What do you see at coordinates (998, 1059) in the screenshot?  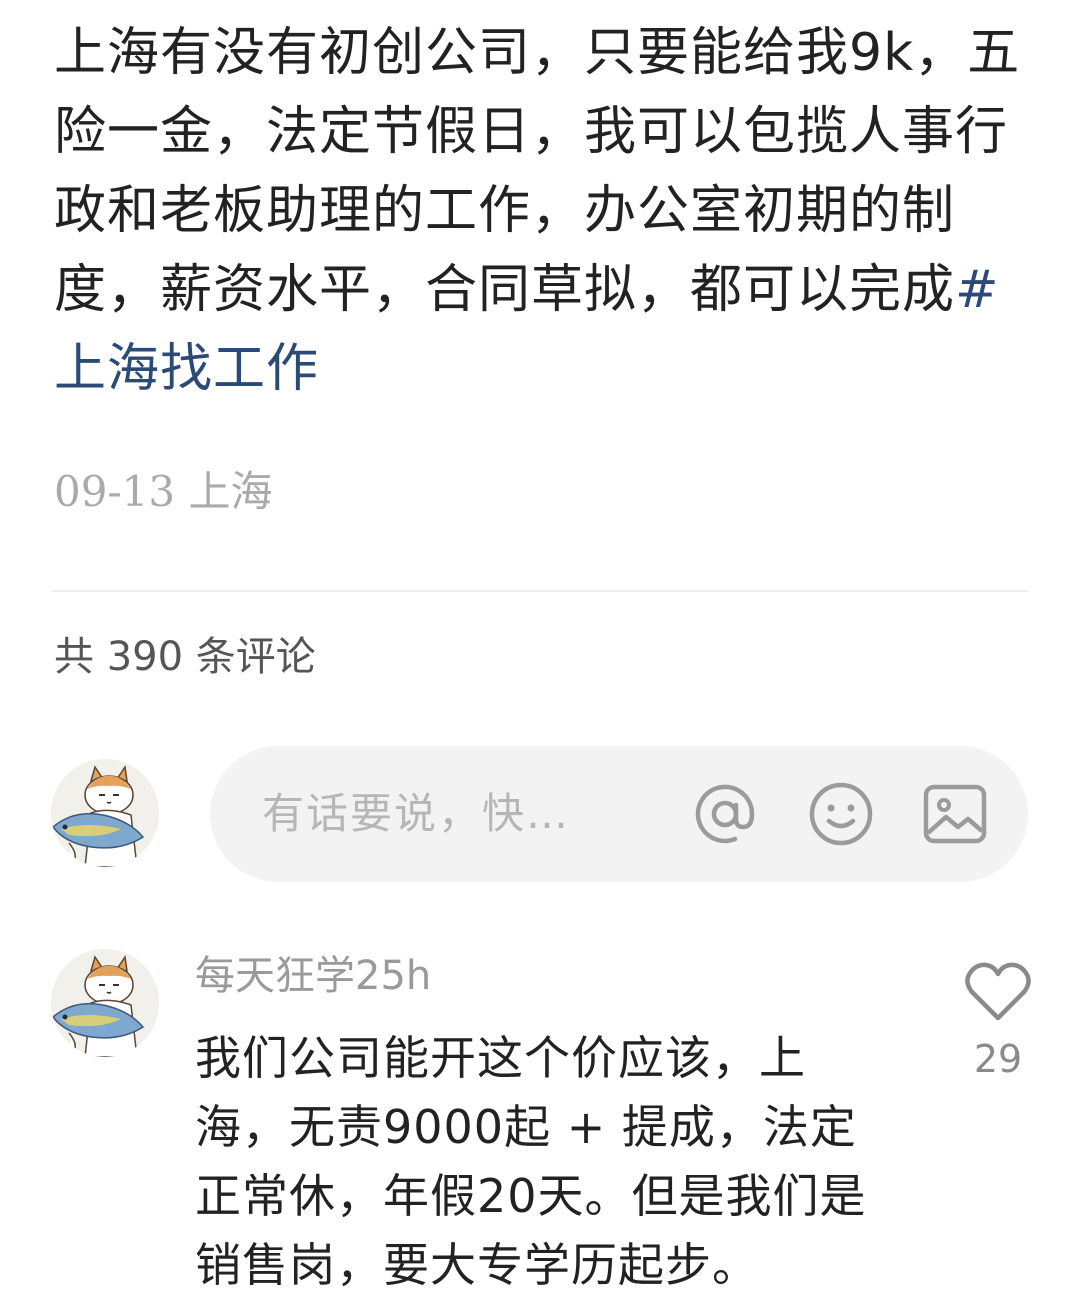 I see `like-count: 29` at bounding box center [998, 1059].